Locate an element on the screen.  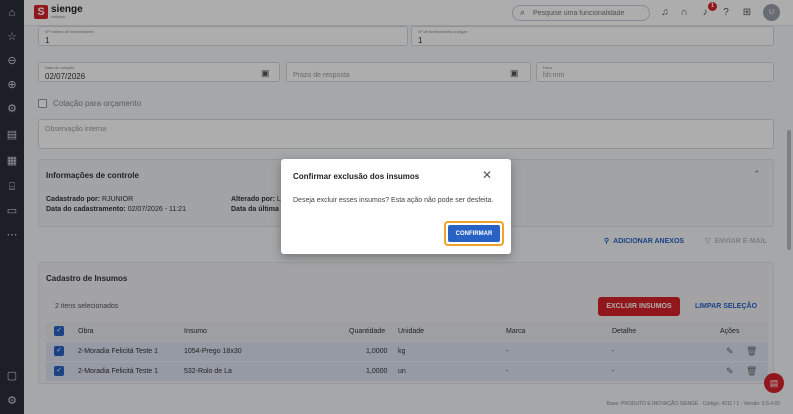
confirm-button-focus-ring: CONFIRMAR is located at coordinates (474, 233).